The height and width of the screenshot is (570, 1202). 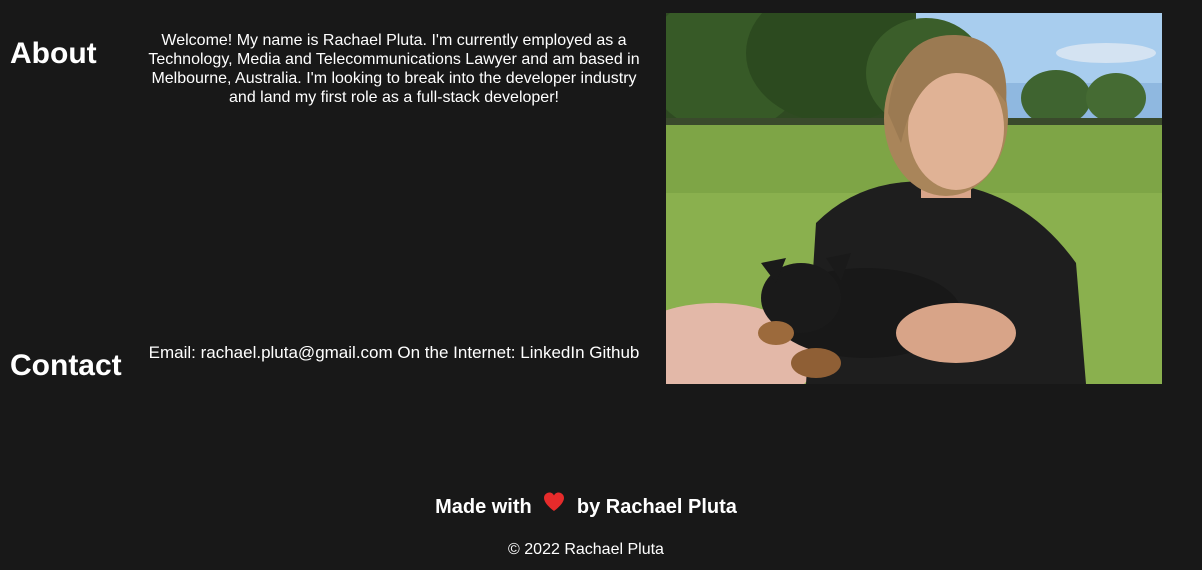 I want to click on copyright: © 2022 Rachael Pluta, so click(x=586, y=549).